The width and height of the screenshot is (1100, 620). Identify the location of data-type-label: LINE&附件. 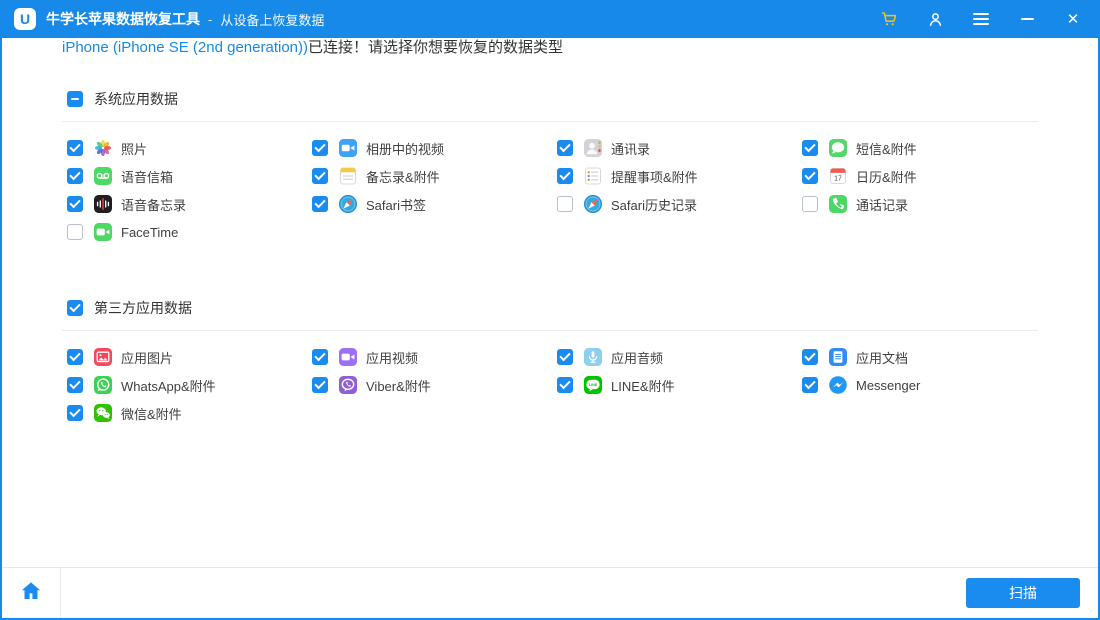
(643, 386).